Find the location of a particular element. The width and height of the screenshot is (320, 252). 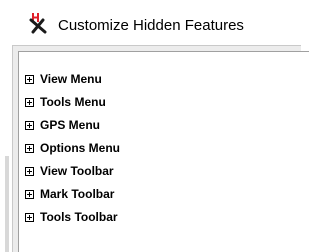

tree-item-tools-menu: Tools Menu is located at coordinates (65, 102).